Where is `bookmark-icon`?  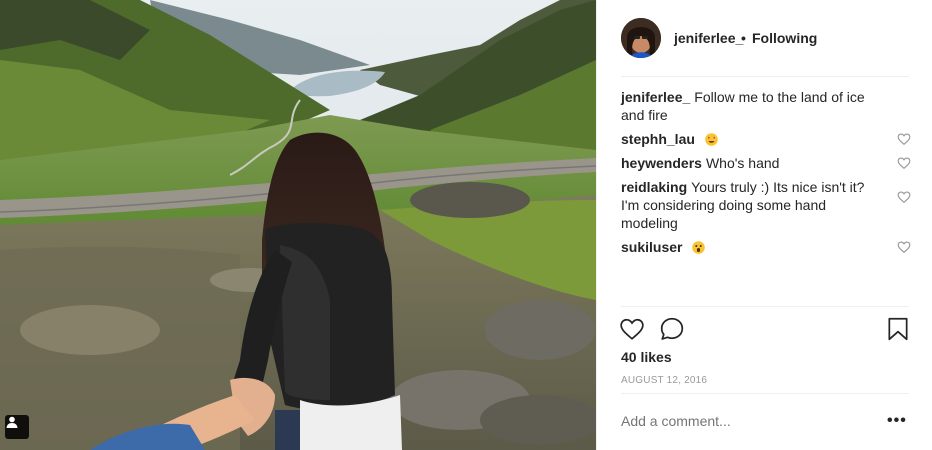 bookmark-icon is located at coordinates (898, 329).